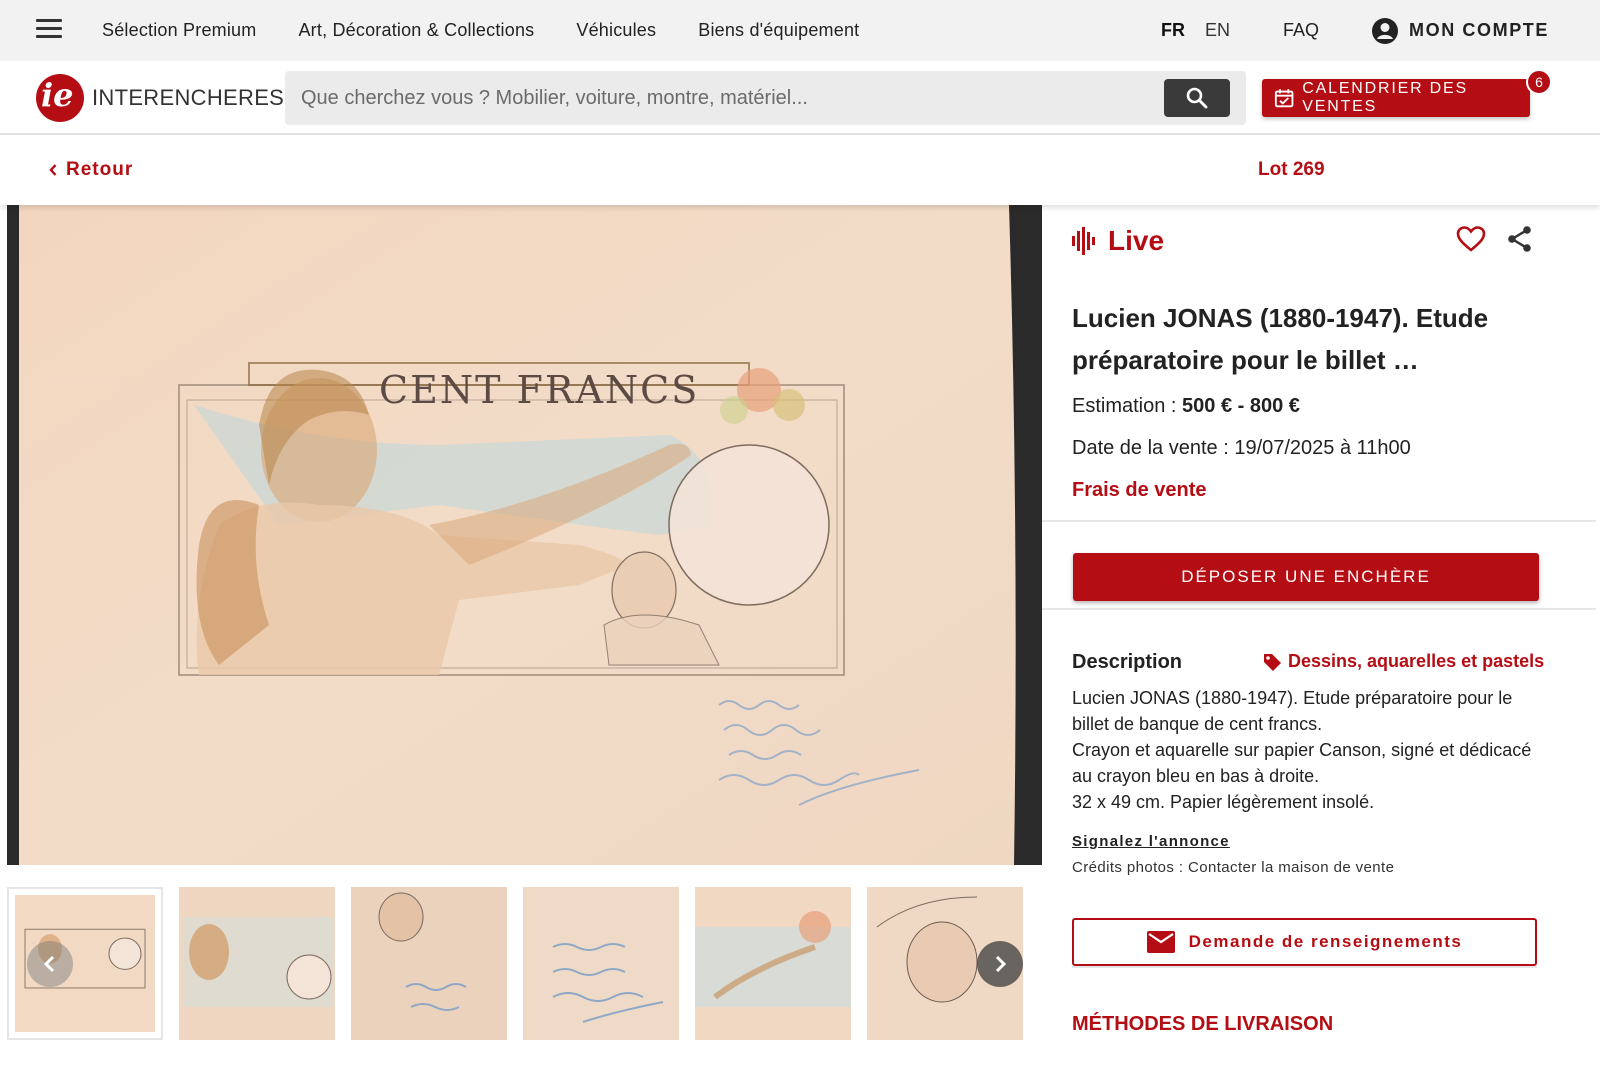 The width and height of the screenshot is (1600, 1067). Describe the element at coordinates (778, 30) in the screenshot. I see `nav-link-biens-equipement: Biens d'équipement` at that location.